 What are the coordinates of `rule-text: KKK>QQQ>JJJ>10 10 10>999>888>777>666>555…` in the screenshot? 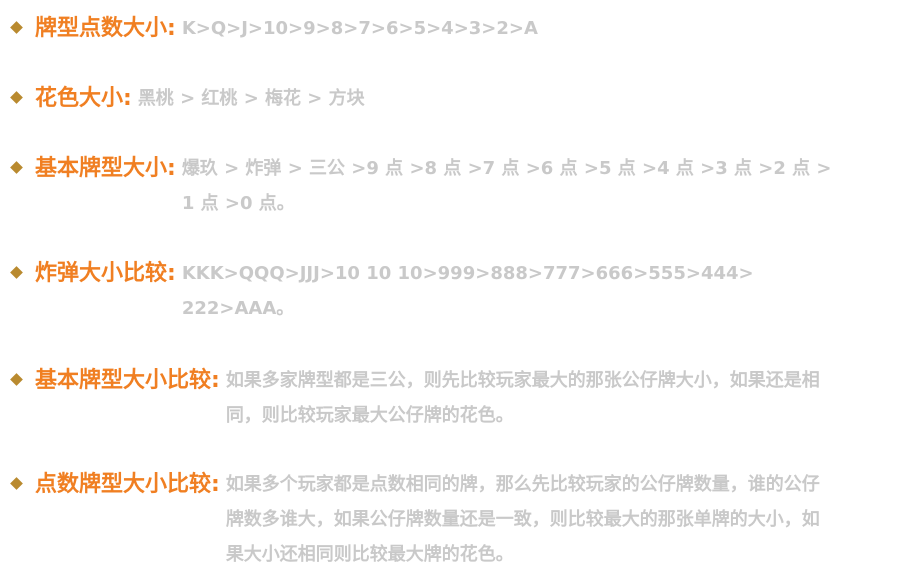 It's located at (467, 291).